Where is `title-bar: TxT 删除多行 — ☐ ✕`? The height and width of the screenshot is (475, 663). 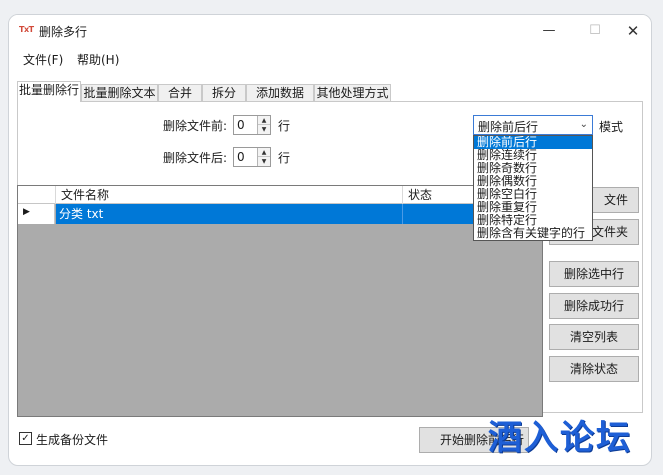 title-bar: TxT 删除多行 — ☐ ✕ is located at coordinates (330, 31).